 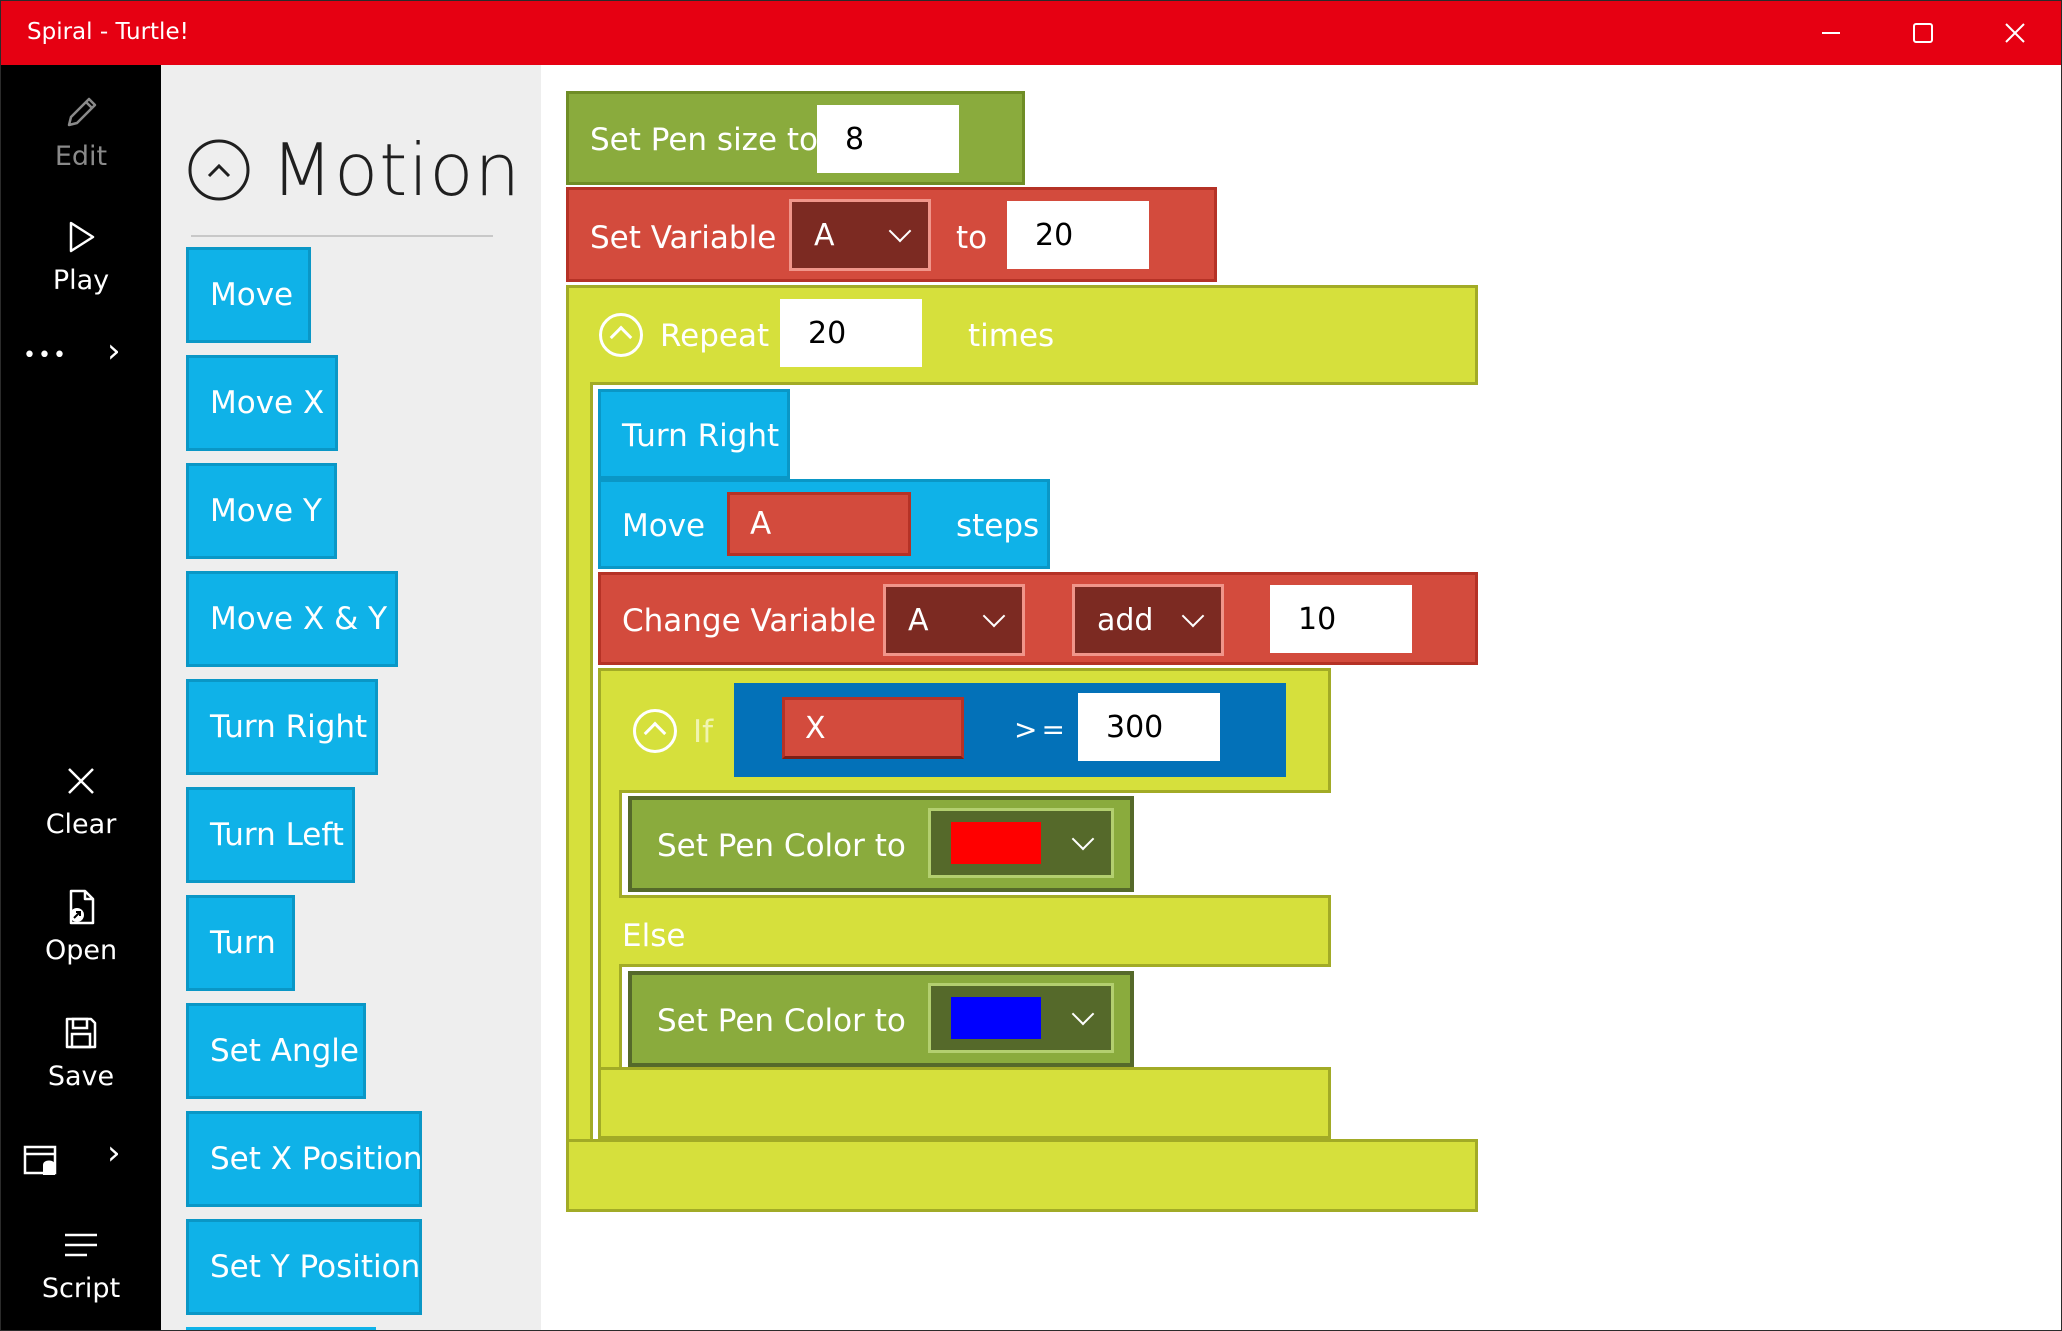 I want to click on palette-turn-right: Turn Right, so click(x=282, y=727).